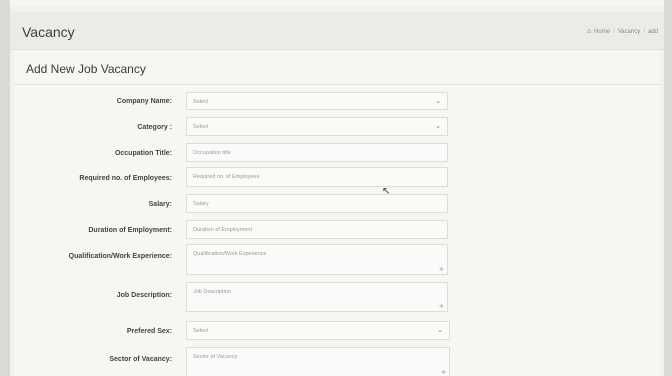 The image size is (672, 376). I want to click on salary-input: Salary, so click(317, 203).